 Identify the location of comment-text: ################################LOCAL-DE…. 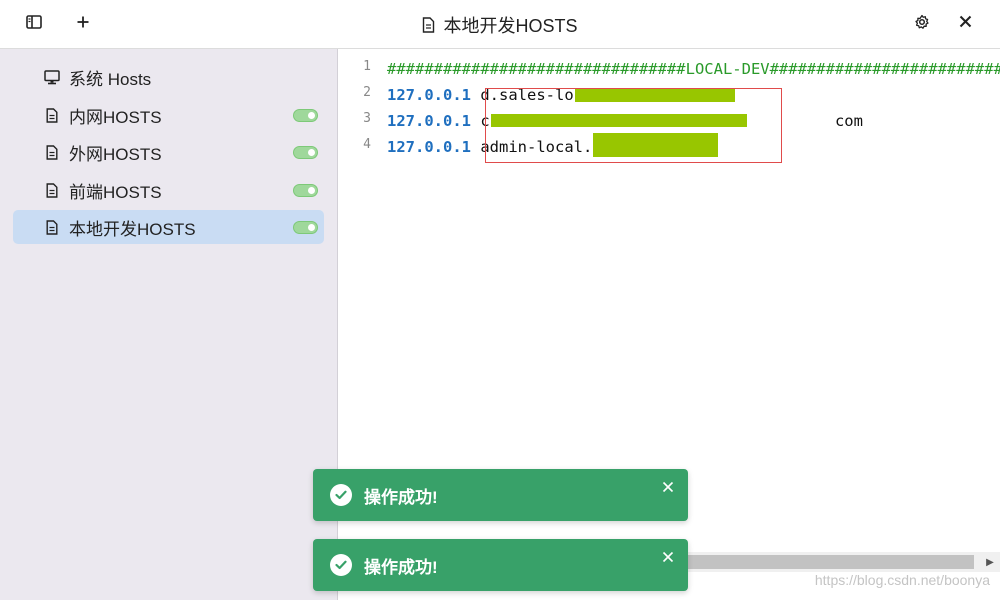
(693, 69).